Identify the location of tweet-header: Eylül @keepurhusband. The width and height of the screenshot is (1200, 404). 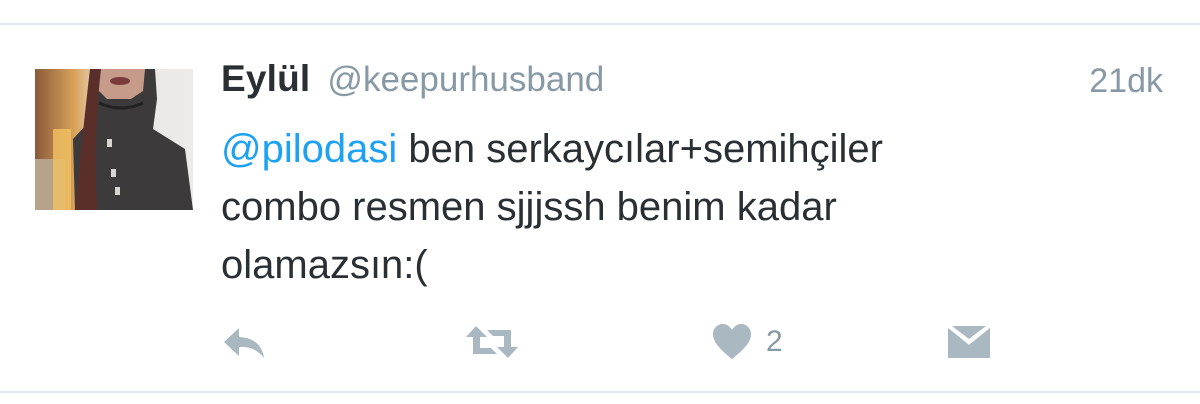
(412, 83).